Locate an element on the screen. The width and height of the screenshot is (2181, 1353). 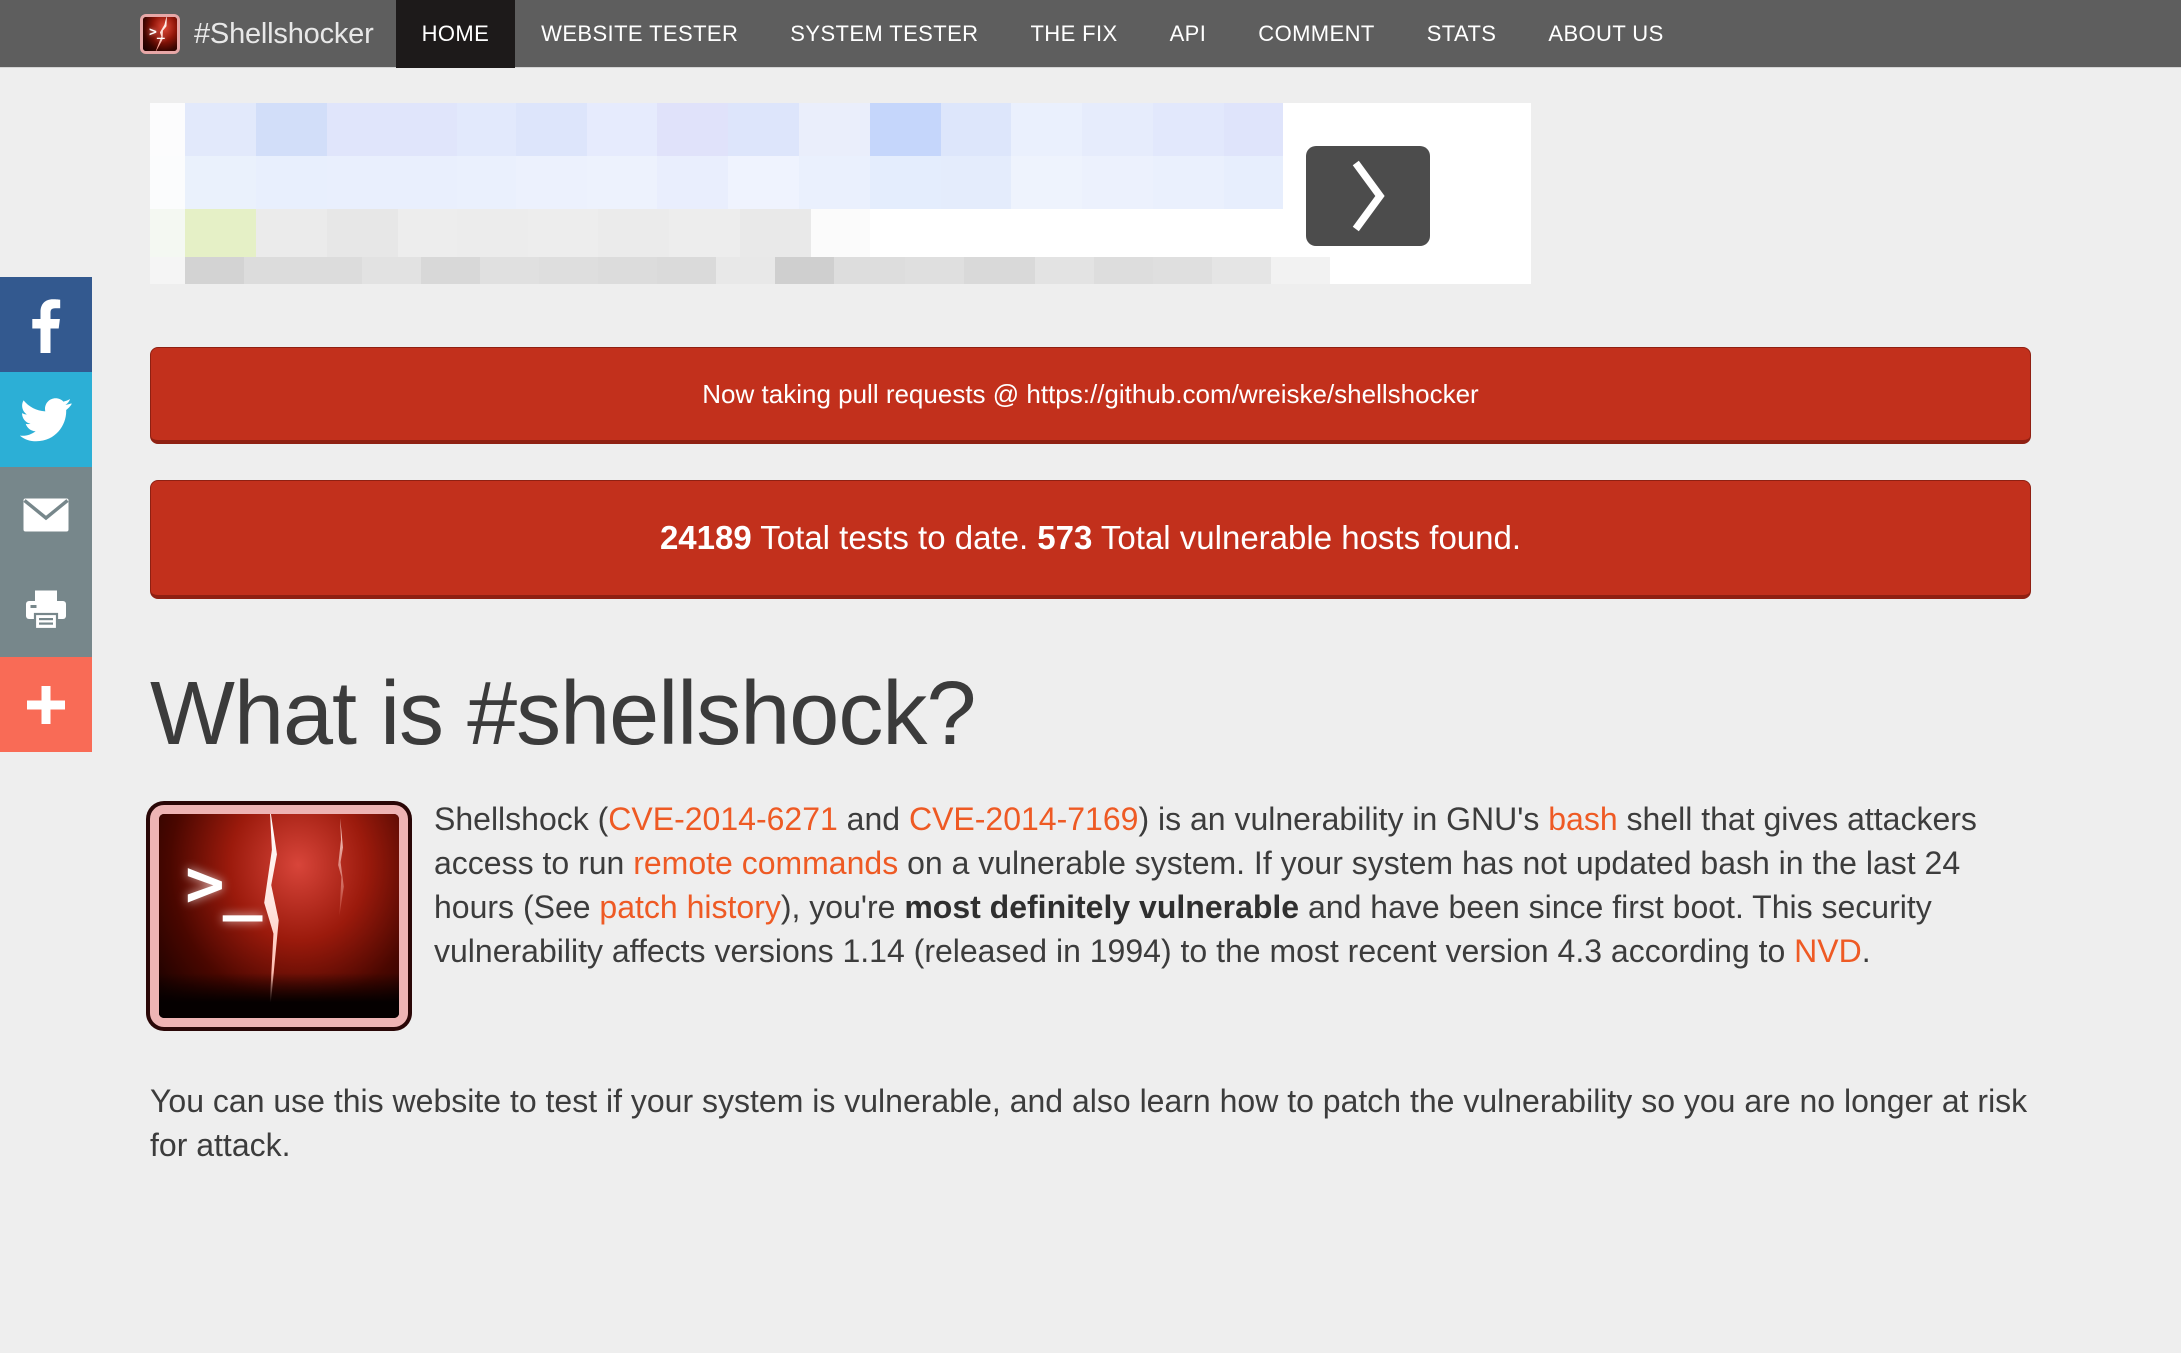
total-tests-count: 24189 is located at coordinates (705, 537).